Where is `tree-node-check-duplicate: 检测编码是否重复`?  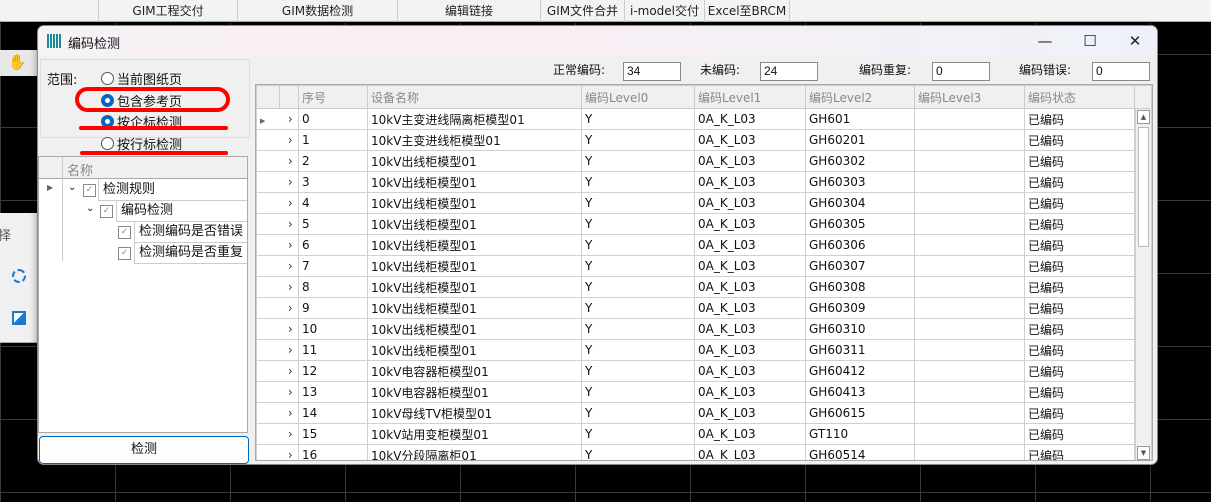 tree-node-check-duplicate: 检测编码是否重复 is located at coordinates (190, 253).